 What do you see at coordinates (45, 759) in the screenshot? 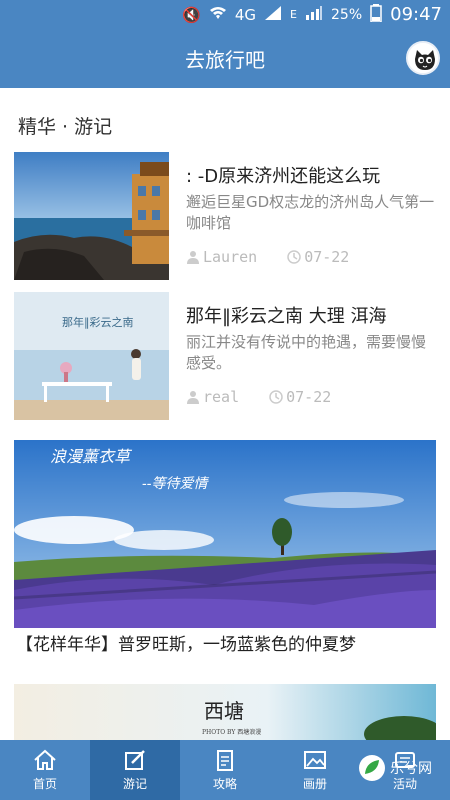
I see `home-icon` at bounding box center [45, 759].